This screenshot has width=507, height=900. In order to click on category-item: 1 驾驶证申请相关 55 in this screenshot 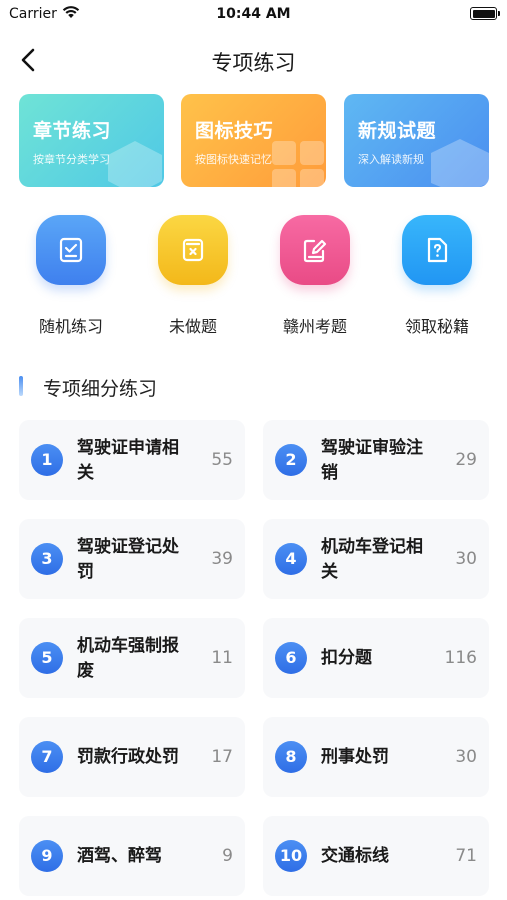, I will do `click(132, 460)`.